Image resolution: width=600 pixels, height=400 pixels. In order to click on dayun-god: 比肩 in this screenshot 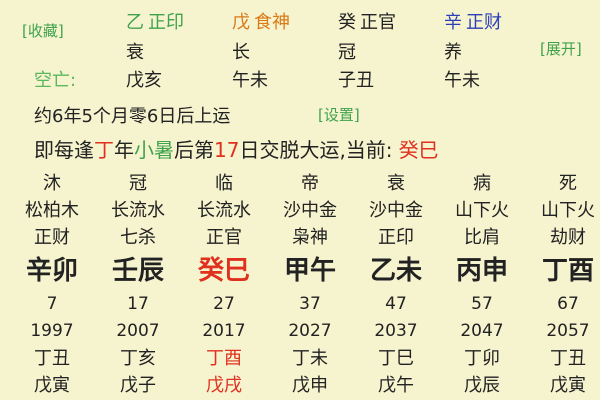, I will do `click(482, 237)`.